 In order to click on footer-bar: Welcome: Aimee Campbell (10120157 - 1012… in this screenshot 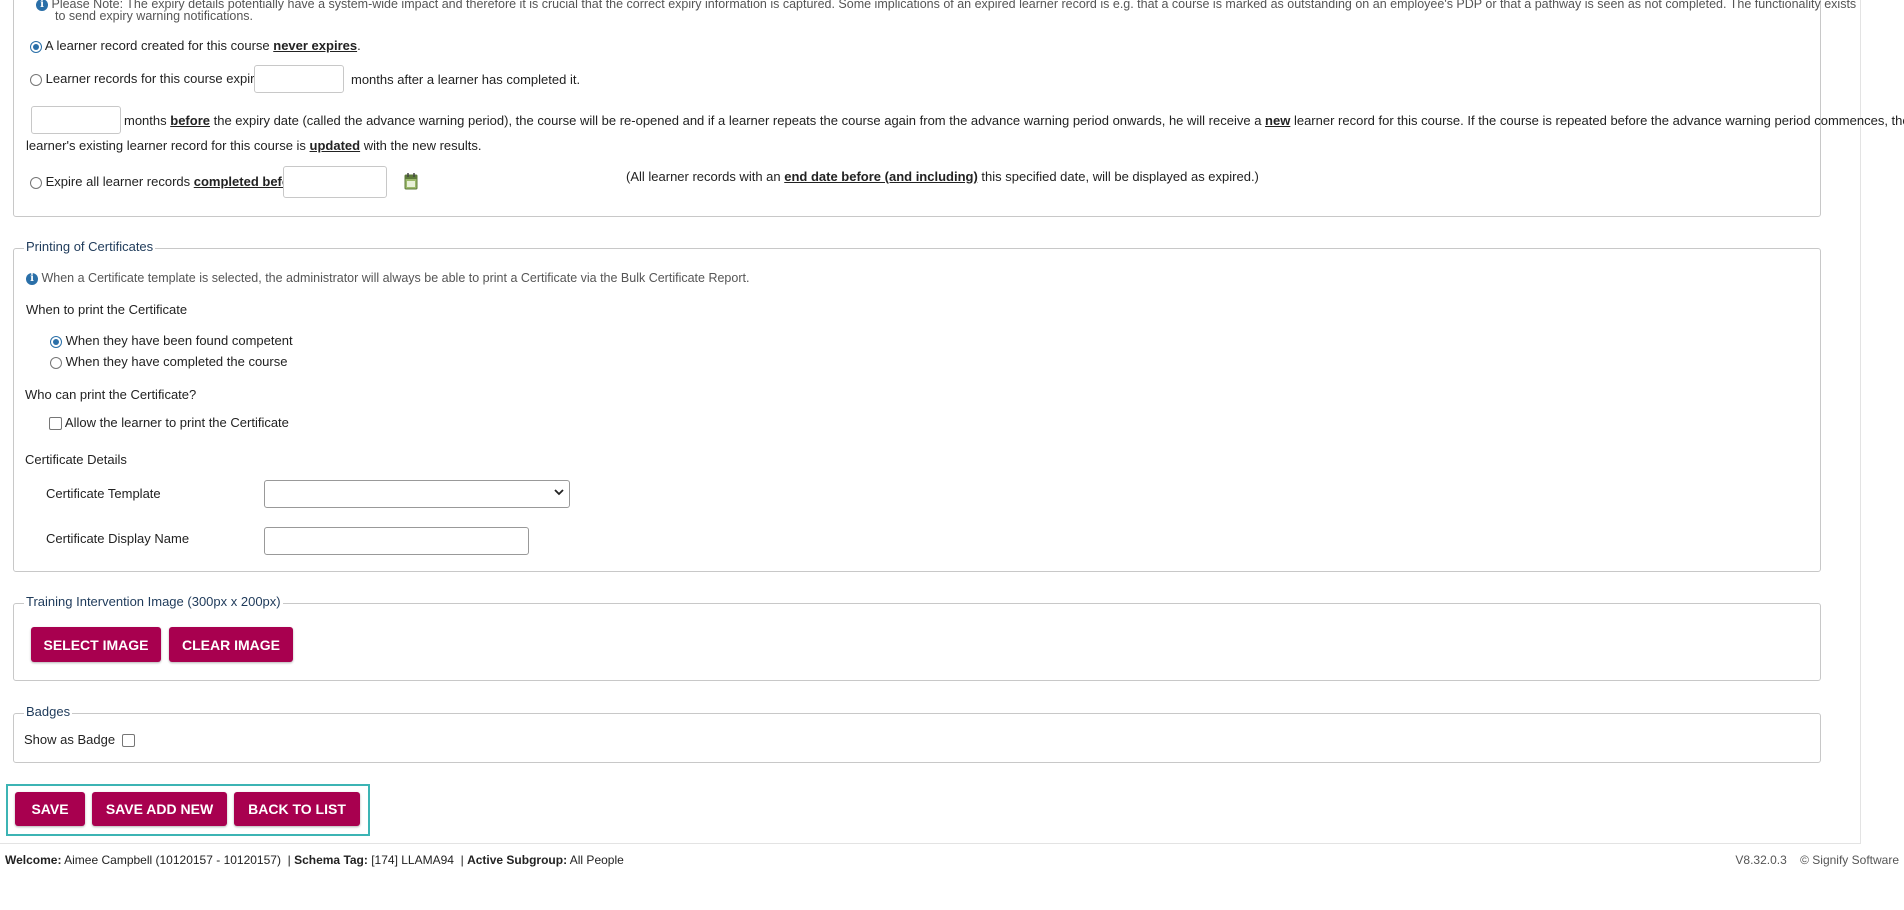, I will do `click(952, 860)`.